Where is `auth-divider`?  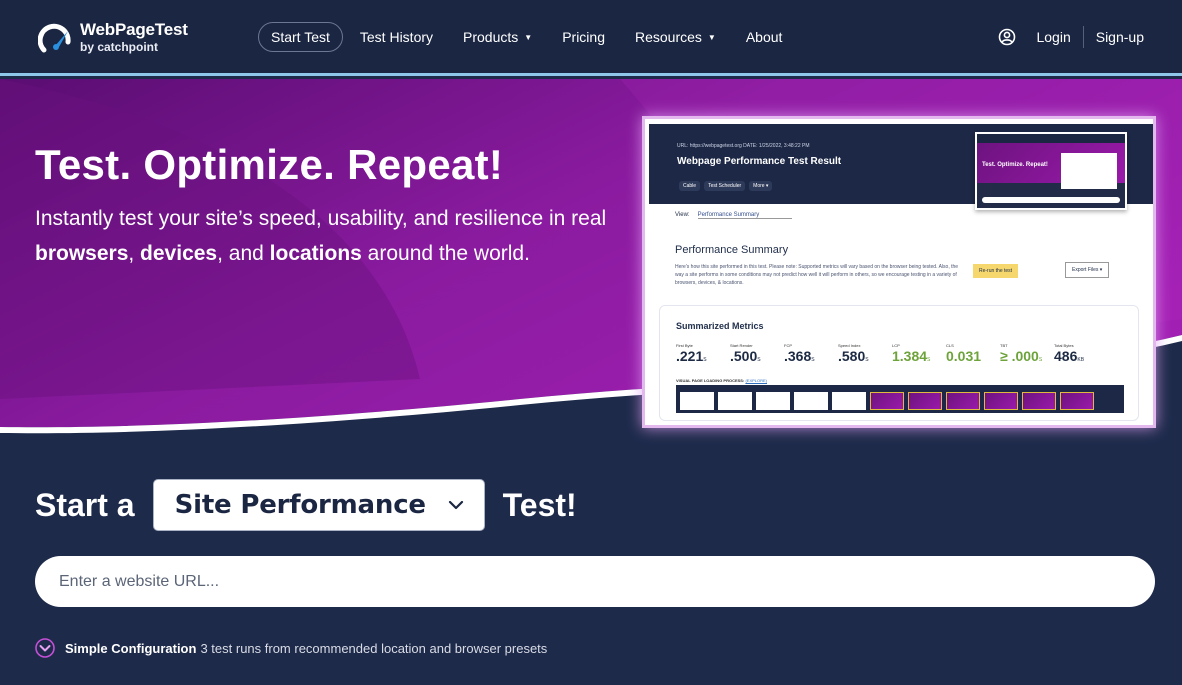
auth-divider is located at coordinates (1083, 37).